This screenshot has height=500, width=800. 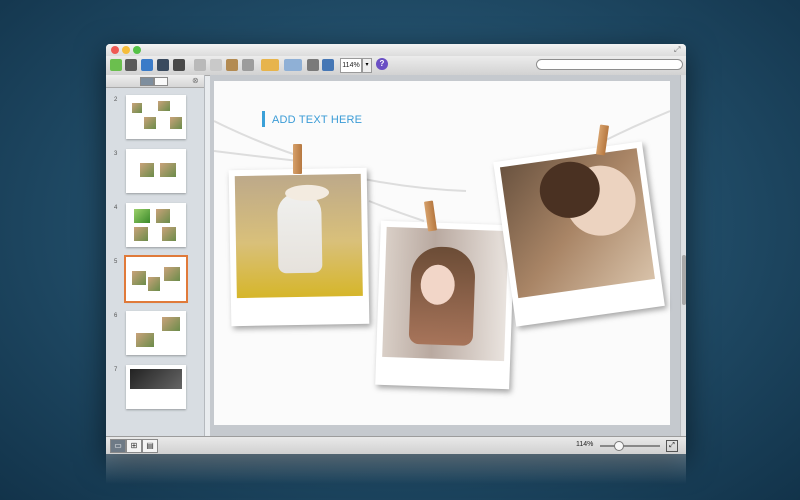 What do you see at coordinates (367, 65) in the screenshot?
I see `zoom-dropdown-button: ▾` at bounding box center [367, 65].